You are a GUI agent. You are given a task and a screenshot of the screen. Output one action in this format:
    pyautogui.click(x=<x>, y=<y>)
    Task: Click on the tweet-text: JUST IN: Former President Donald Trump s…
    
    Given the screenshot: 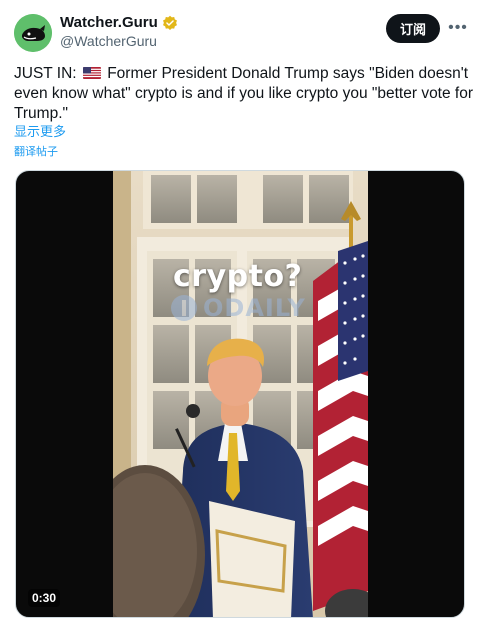 What is the action you would take?
    pyautogui.click(x=244, y=94)
    